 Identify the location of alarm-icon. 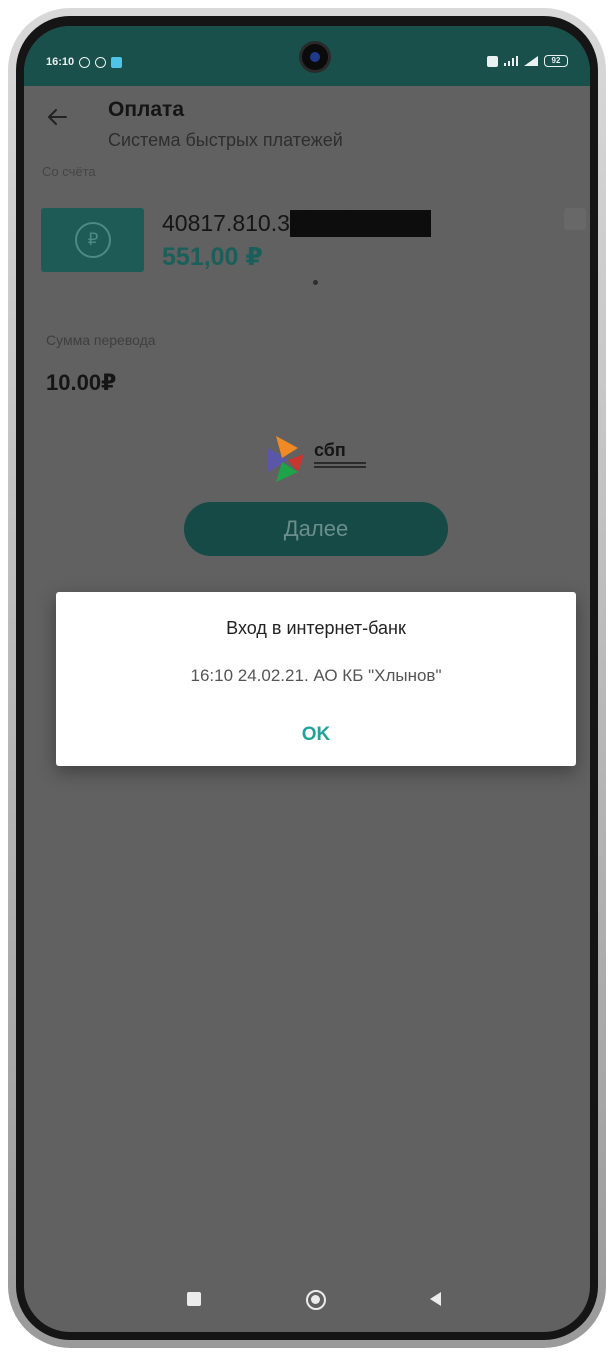
(101, 62).